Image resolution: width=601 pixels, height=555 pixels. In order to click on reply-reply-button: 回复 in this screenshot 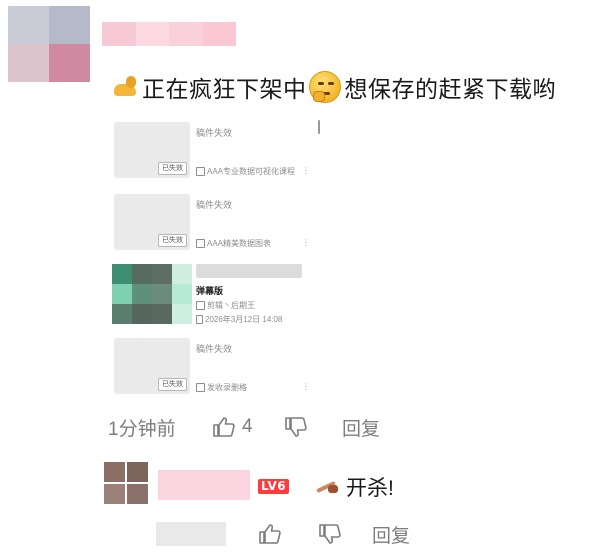, I will do `click(391, 534)`.